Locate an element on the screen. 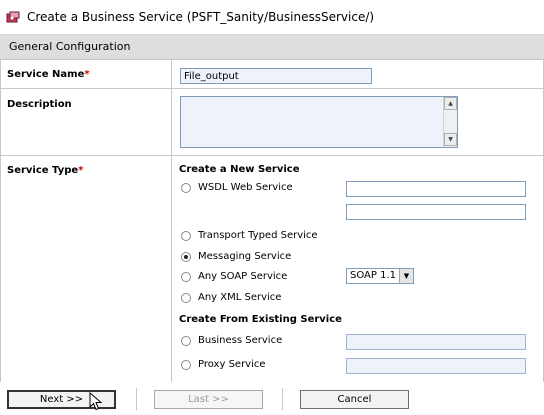 The width and height of the screenshot is (544, 415). wsdl-resource-input is located at coordinates (436, 189).